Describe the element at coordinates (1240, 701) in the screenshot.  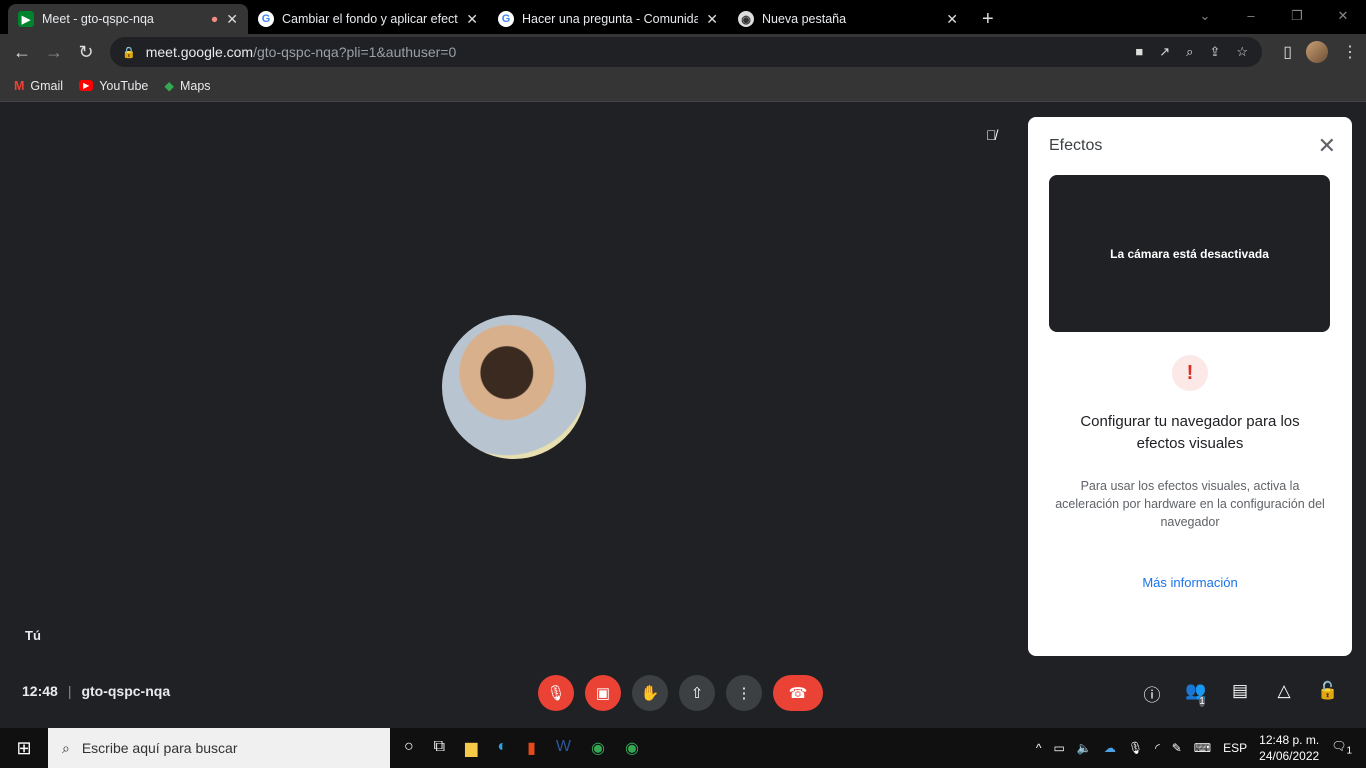
I see `chat-icon: ▤` at that location.